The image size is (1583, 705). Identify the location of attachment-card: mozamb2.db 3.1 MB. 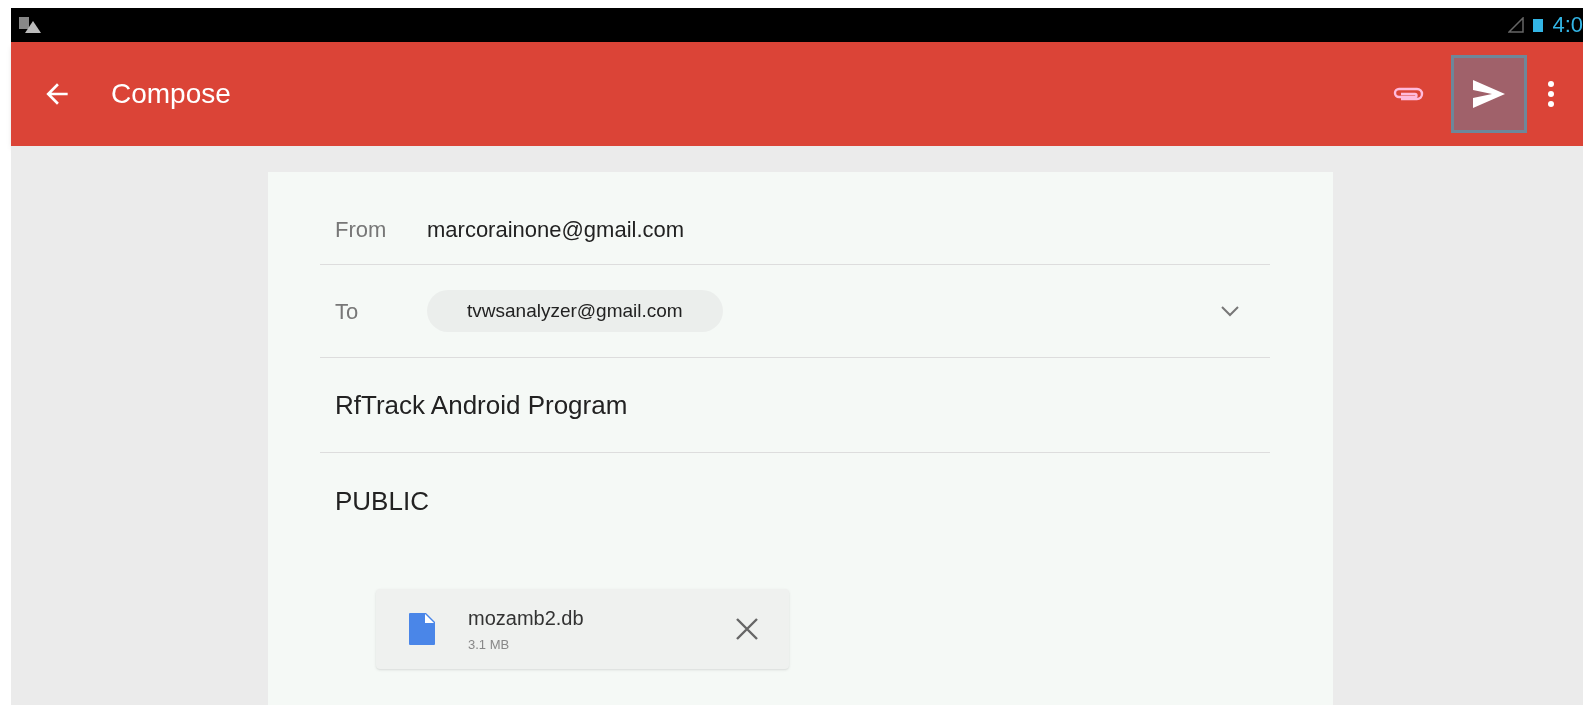
(582, 629).